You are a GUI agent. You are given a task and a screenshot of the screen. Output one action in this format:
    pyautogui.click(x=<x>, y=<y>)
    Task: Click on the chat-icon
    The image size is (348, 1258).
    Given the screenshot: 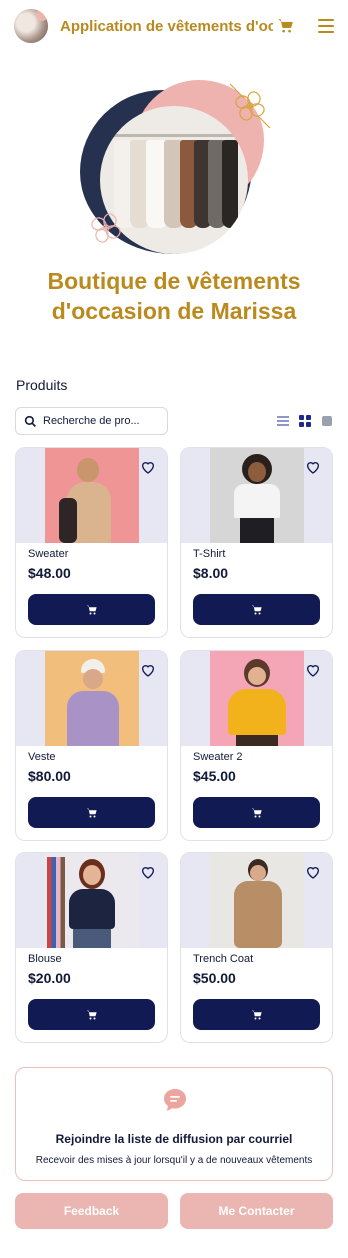 What is the action you would take?
    pyautogui.click(x=175, y=1100)
    